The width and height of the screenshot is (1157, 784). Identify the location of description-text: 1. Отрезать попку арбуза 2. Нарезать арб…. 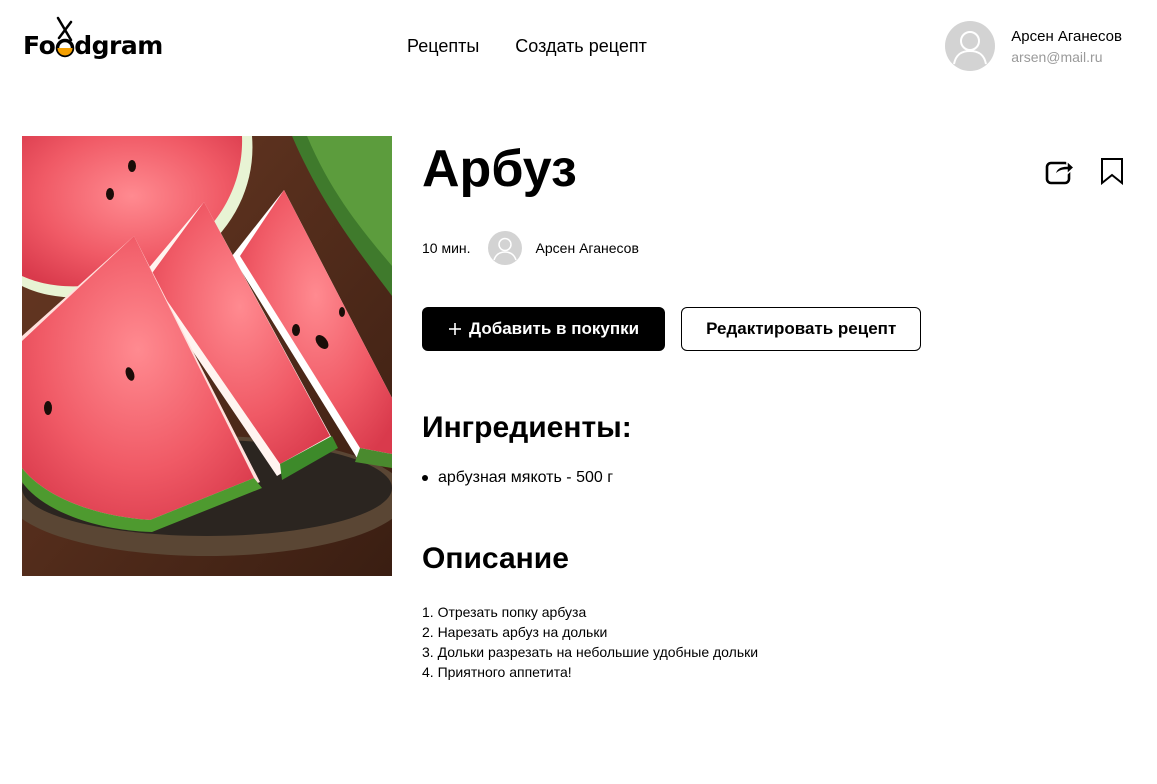
(774, 642).